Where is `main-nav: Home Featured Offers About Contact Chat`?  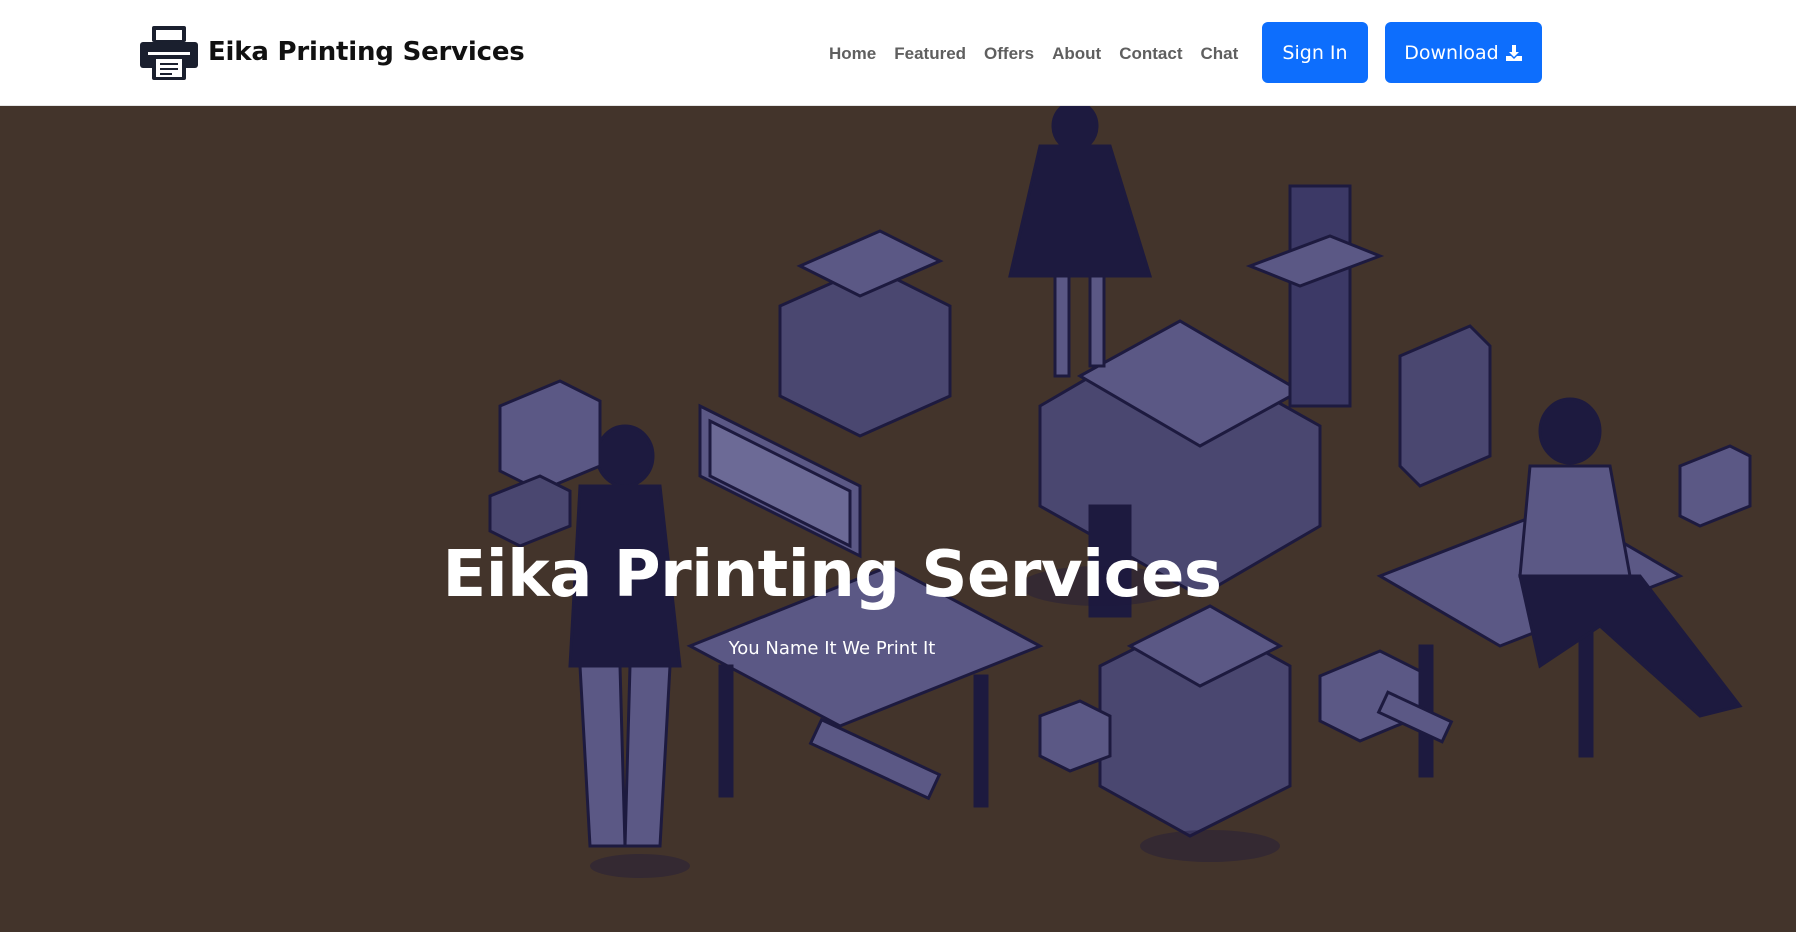
main-nav: Home Featured Offers About Contact Chat is located at coordinates (1033, 54).